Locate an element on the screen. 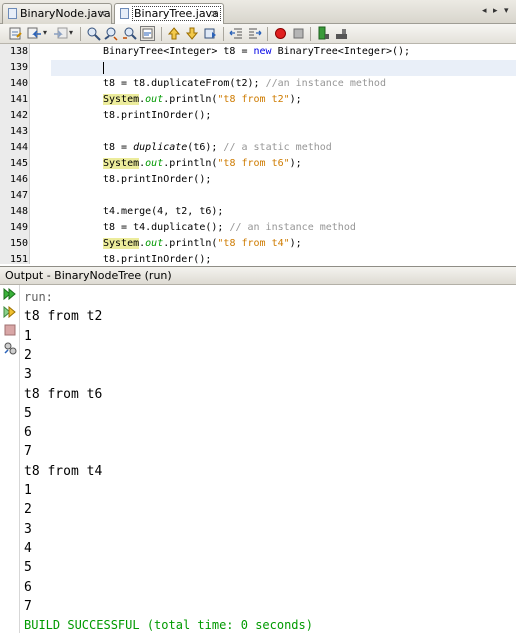 This screenshot has width=516, height=633. code-token: //an instance method is located at coordinates (325, 83).